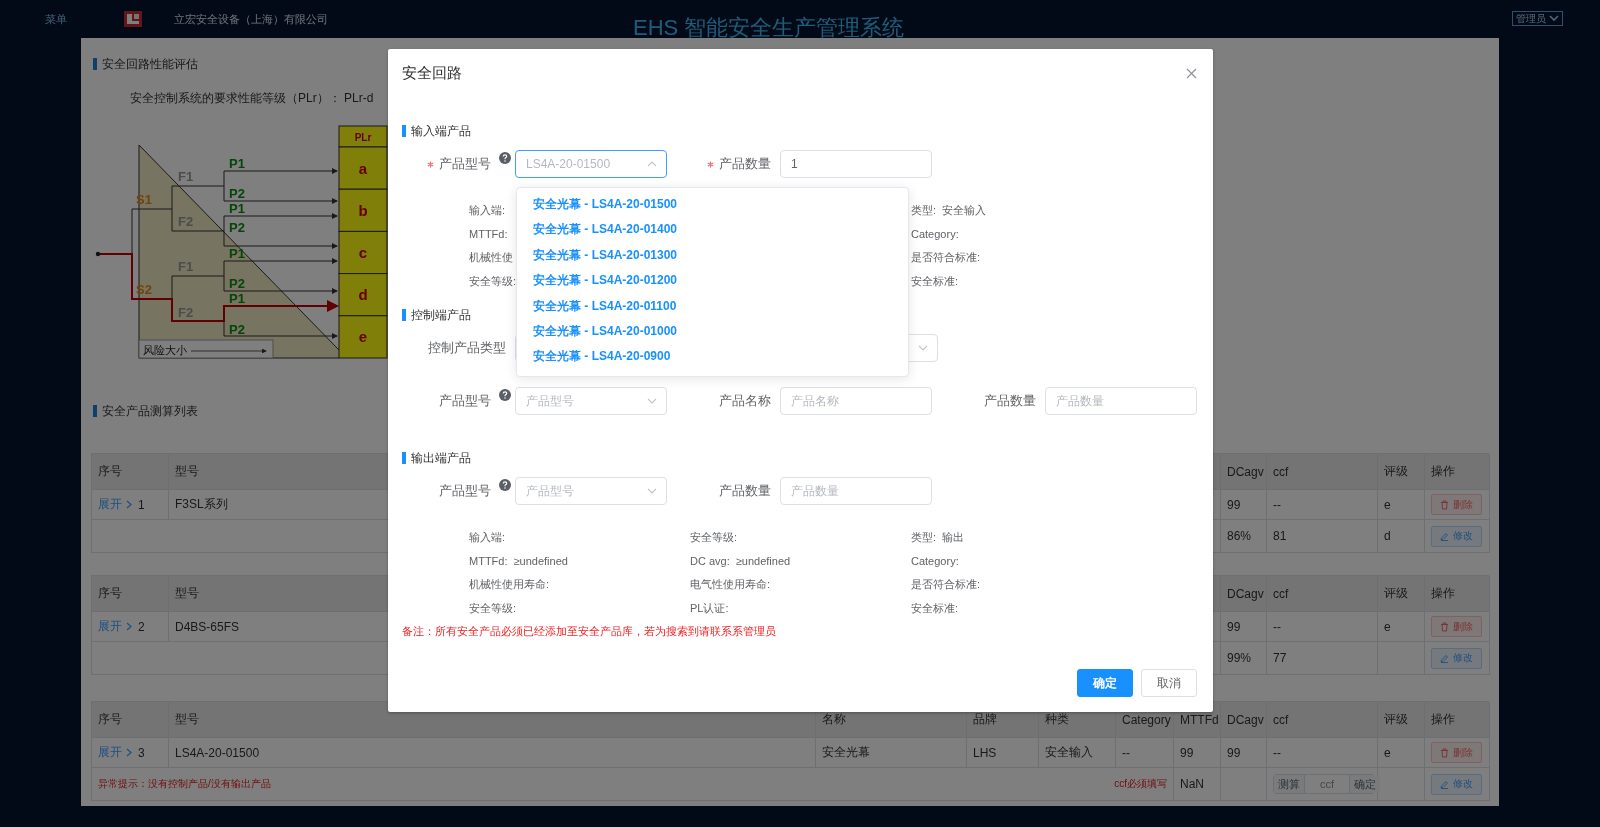  What do you see at coordinates (710, 561) in the screenshot?
I see `info-label: DC avg:` at bounding box center [710, 561].